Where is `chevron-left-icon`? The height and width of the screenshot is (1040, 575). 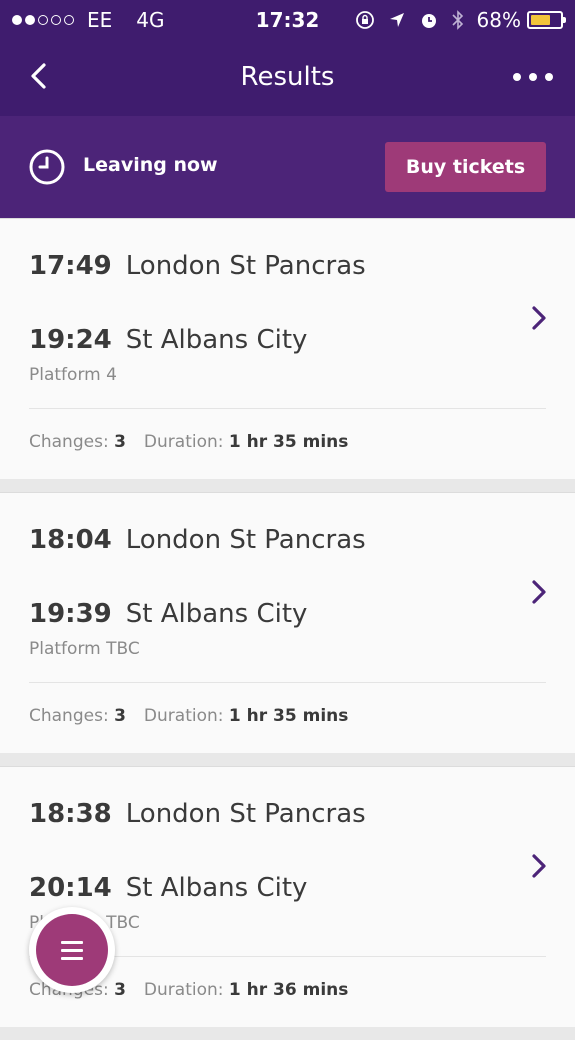 chevron-left-icon is located at coordinates (38, 76).